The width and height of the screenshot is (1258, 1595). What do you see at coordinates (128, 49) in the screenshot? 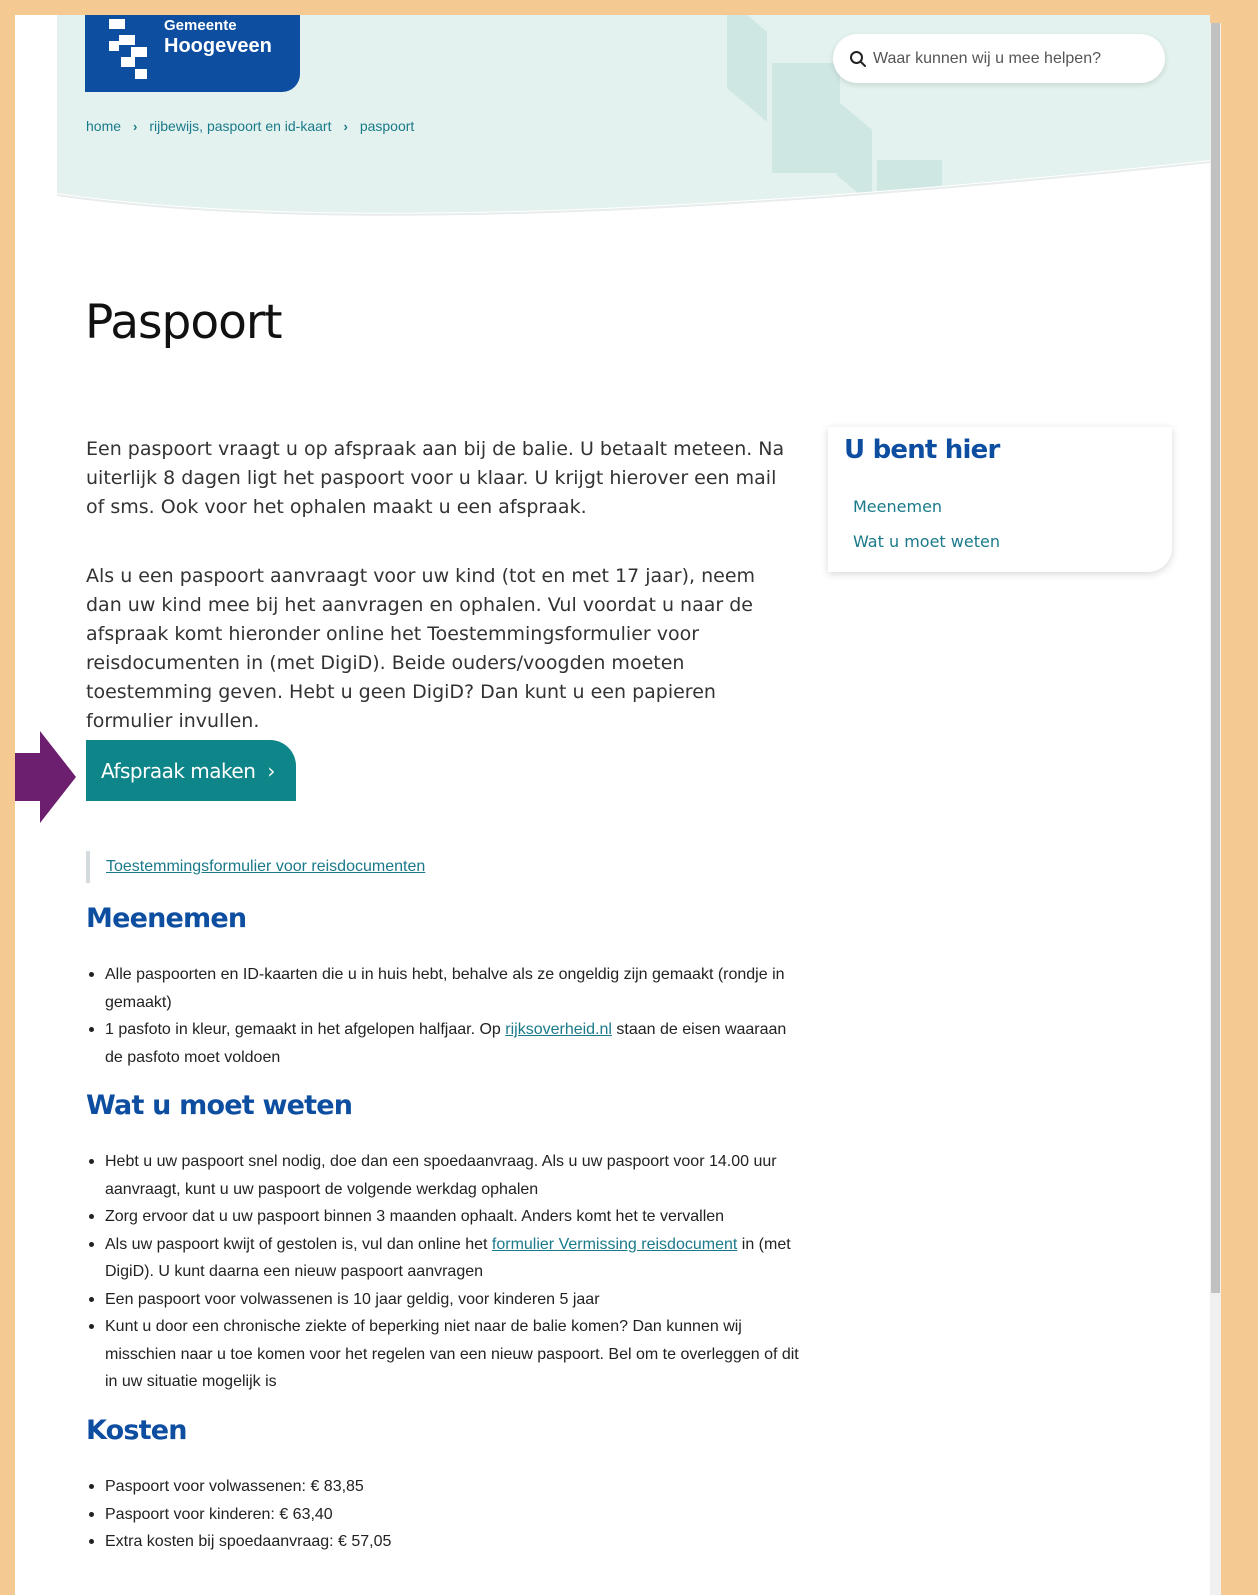
I see `logo-mark-icon` at bounding box center [128, 49].